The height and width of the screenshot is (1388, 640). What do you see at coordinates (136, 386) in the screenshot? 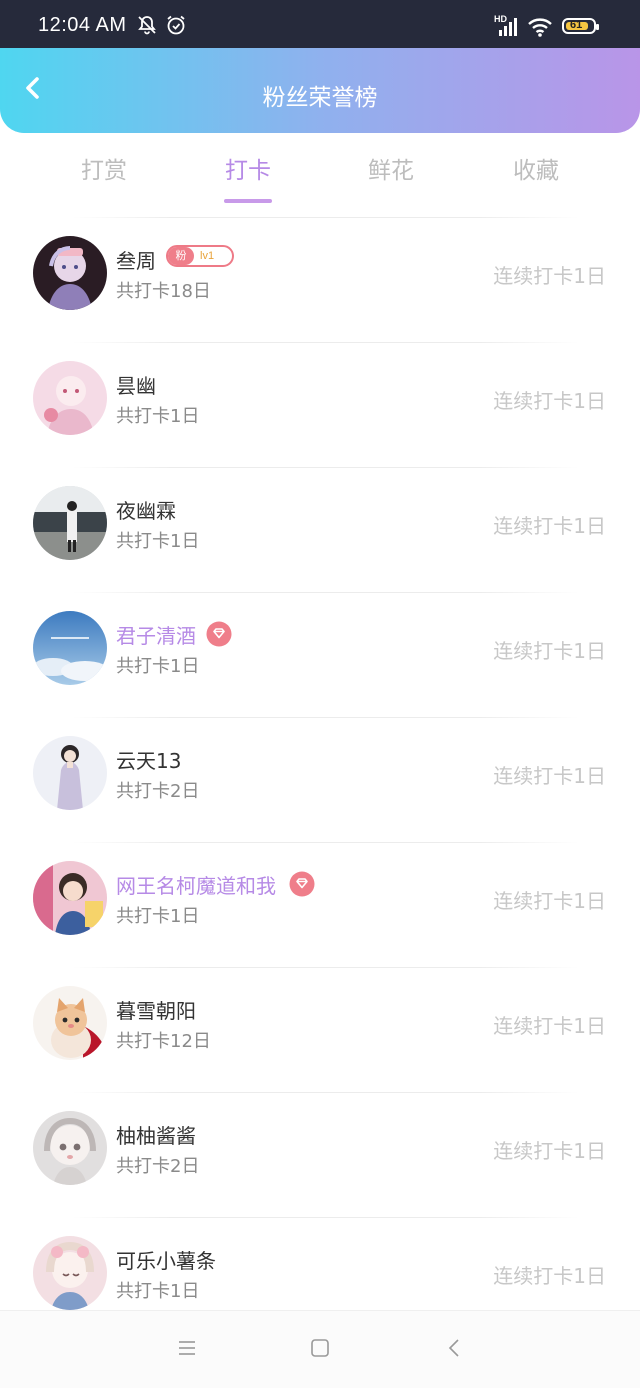
I see `fan-name: 昙幽` at bounding box center [136, 386].